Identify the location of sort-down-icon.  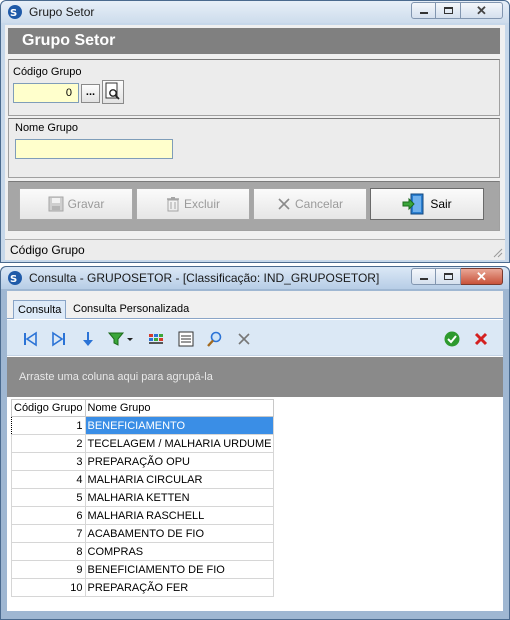
(88, 339).